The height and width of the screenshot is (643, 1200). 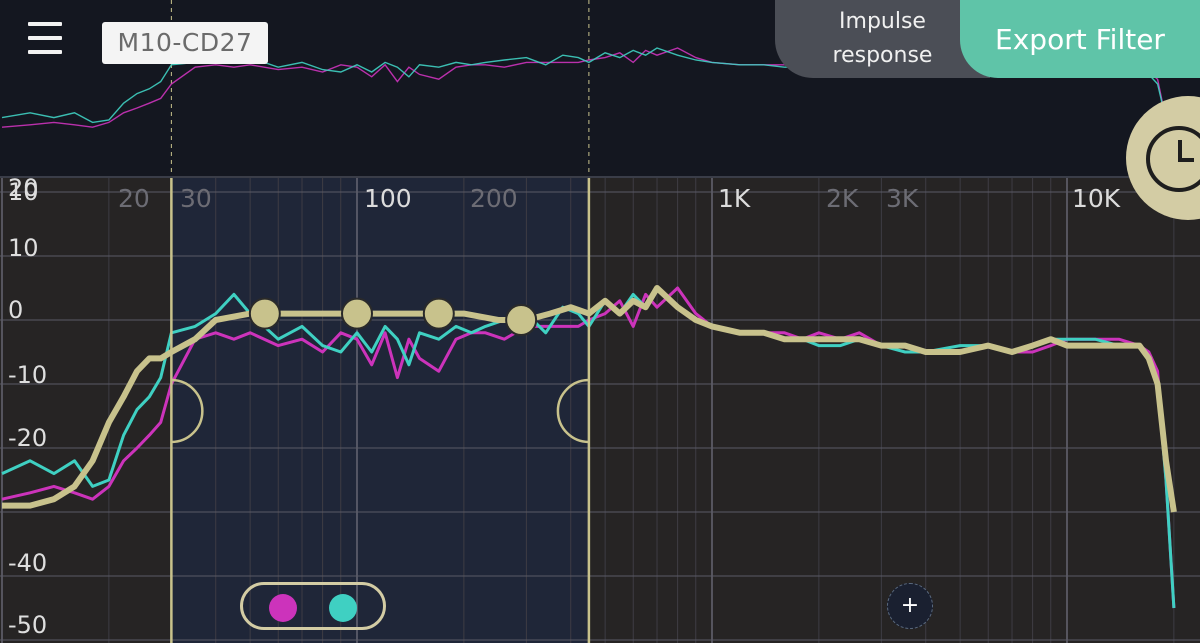 What do you see at coordinates (313, 606) in the screenshot?
I see `channel-toggle` at bounding box center [313, 606].